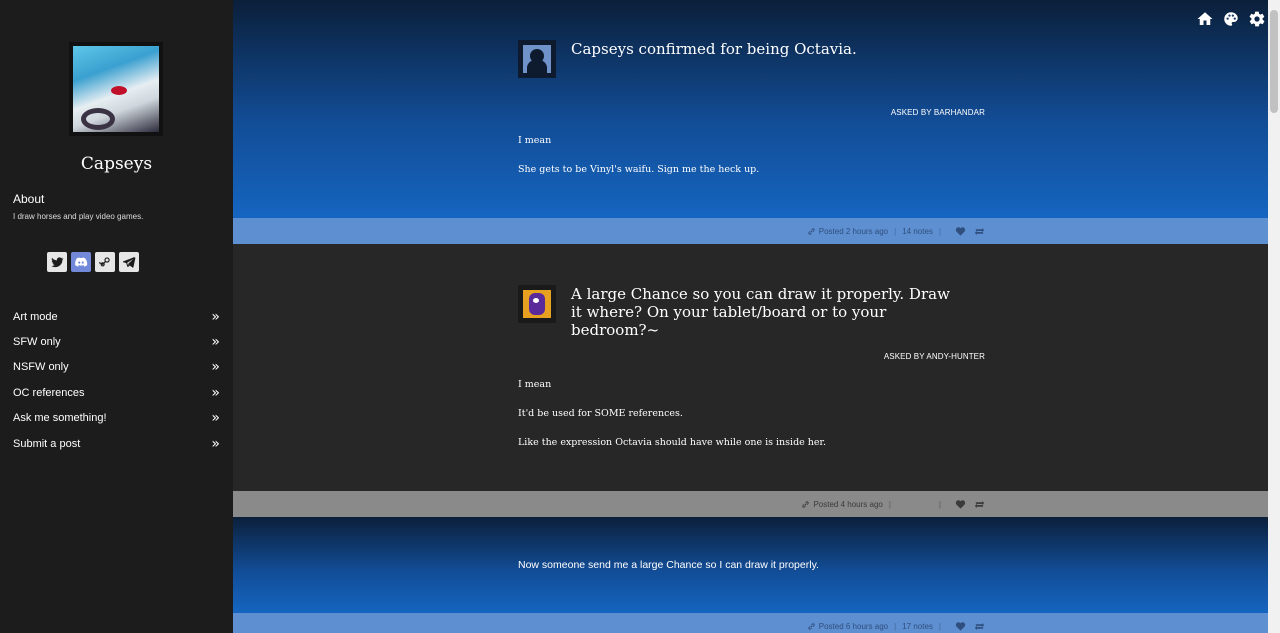  What do you see at coordinates (49, 392) in the screenshot?
I see `nav-label: OC references` at bounding box center [49, 392].